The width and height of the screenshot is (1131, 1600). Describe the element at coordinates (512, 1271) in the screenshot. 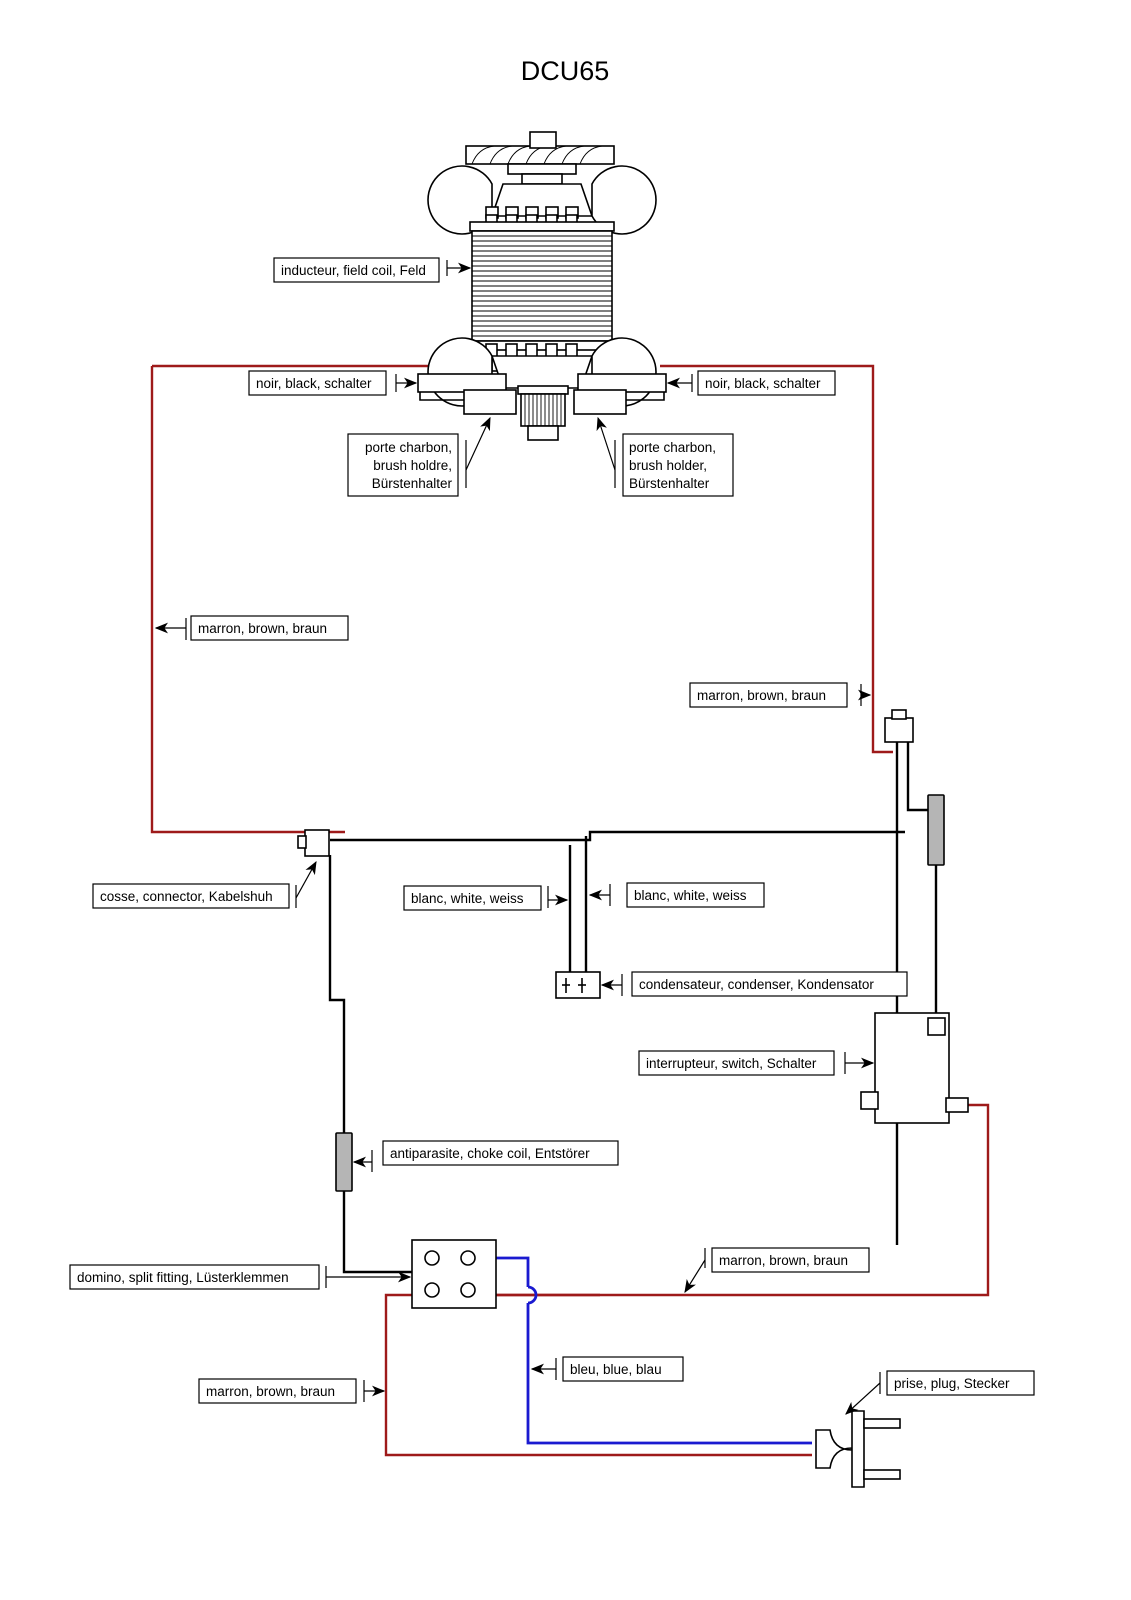

I see `wire-blue-upper` at that location.